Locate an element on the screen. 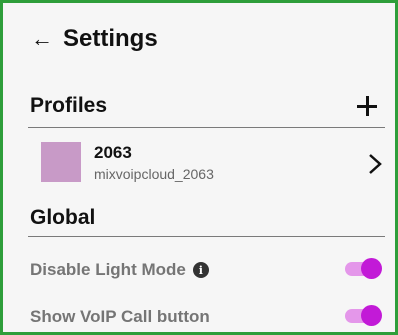 This screenshot has width=398, height=335. app-header: ← Settings is located at coordinates (94, 39).